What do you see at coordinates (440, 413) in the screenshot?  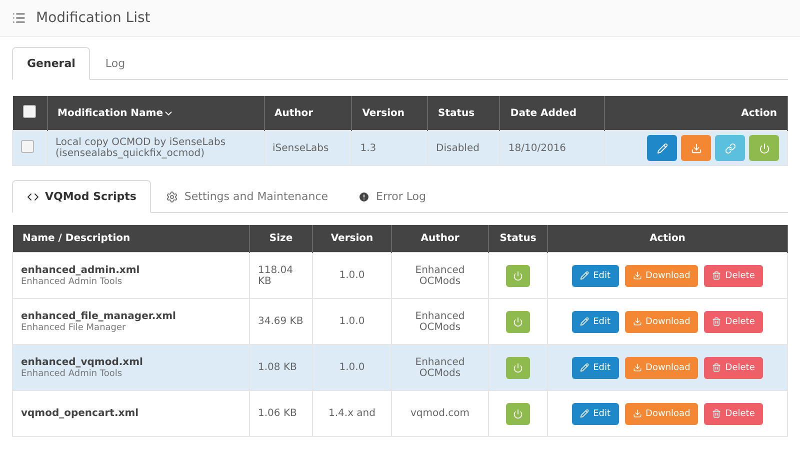 I see `table-cell: vqmod.com` at bounding box center [440, 413].